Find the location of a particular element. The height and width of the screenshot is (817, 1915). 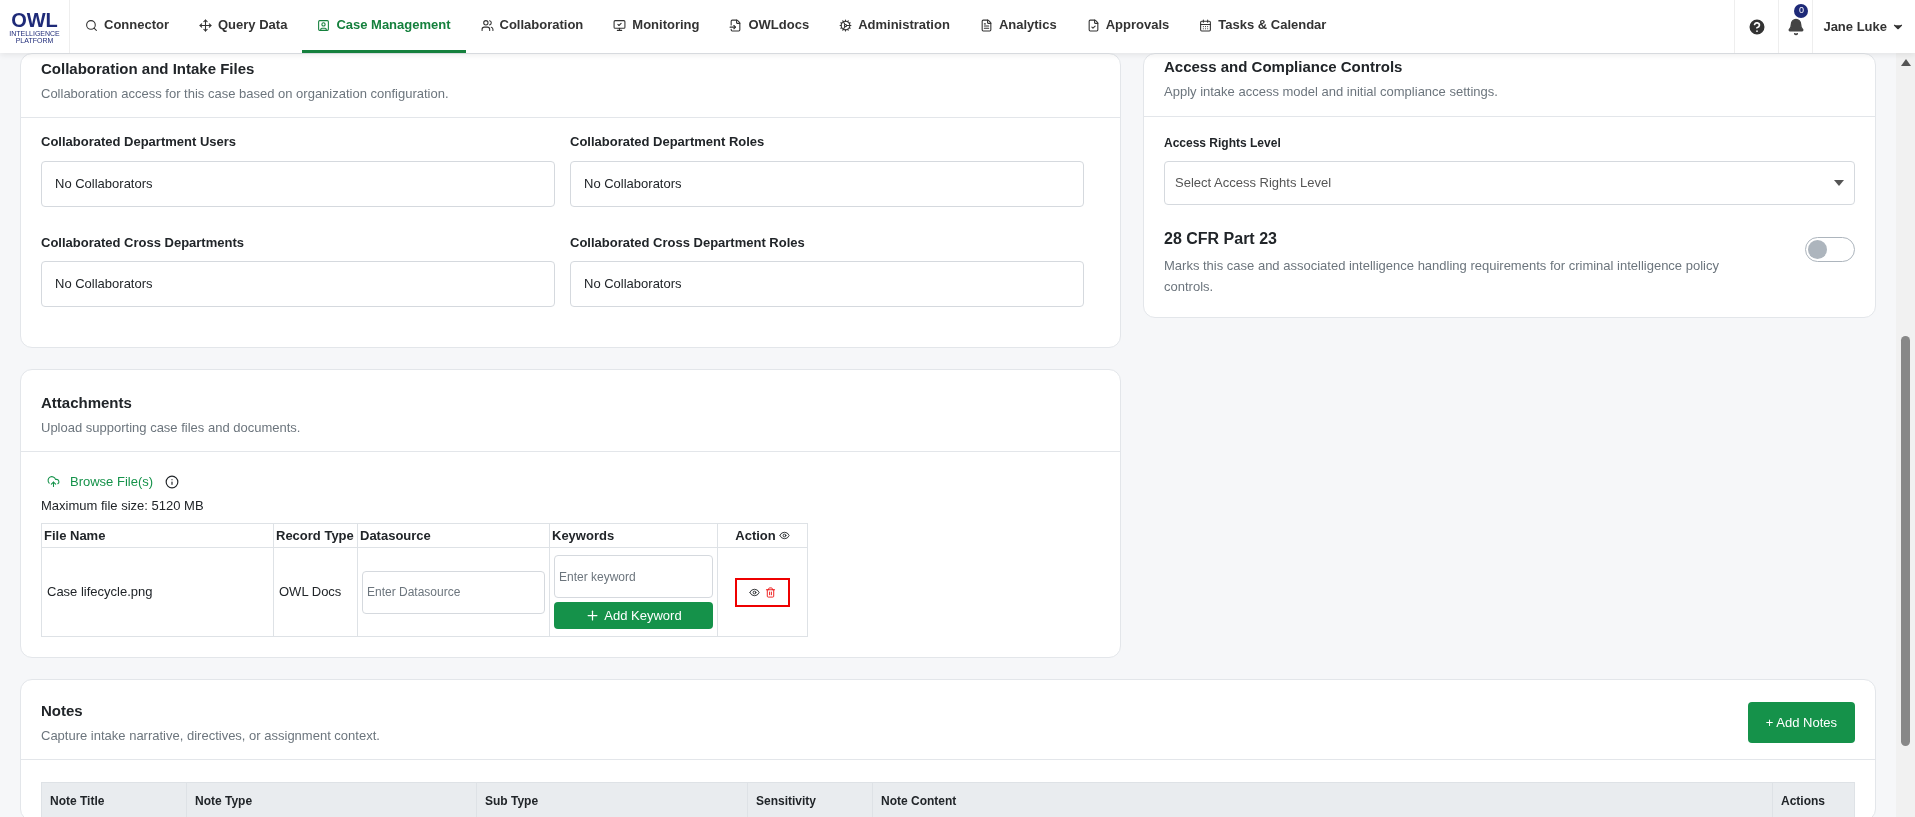

nav-tab: Collaboration is located at coordinates (532, 26).